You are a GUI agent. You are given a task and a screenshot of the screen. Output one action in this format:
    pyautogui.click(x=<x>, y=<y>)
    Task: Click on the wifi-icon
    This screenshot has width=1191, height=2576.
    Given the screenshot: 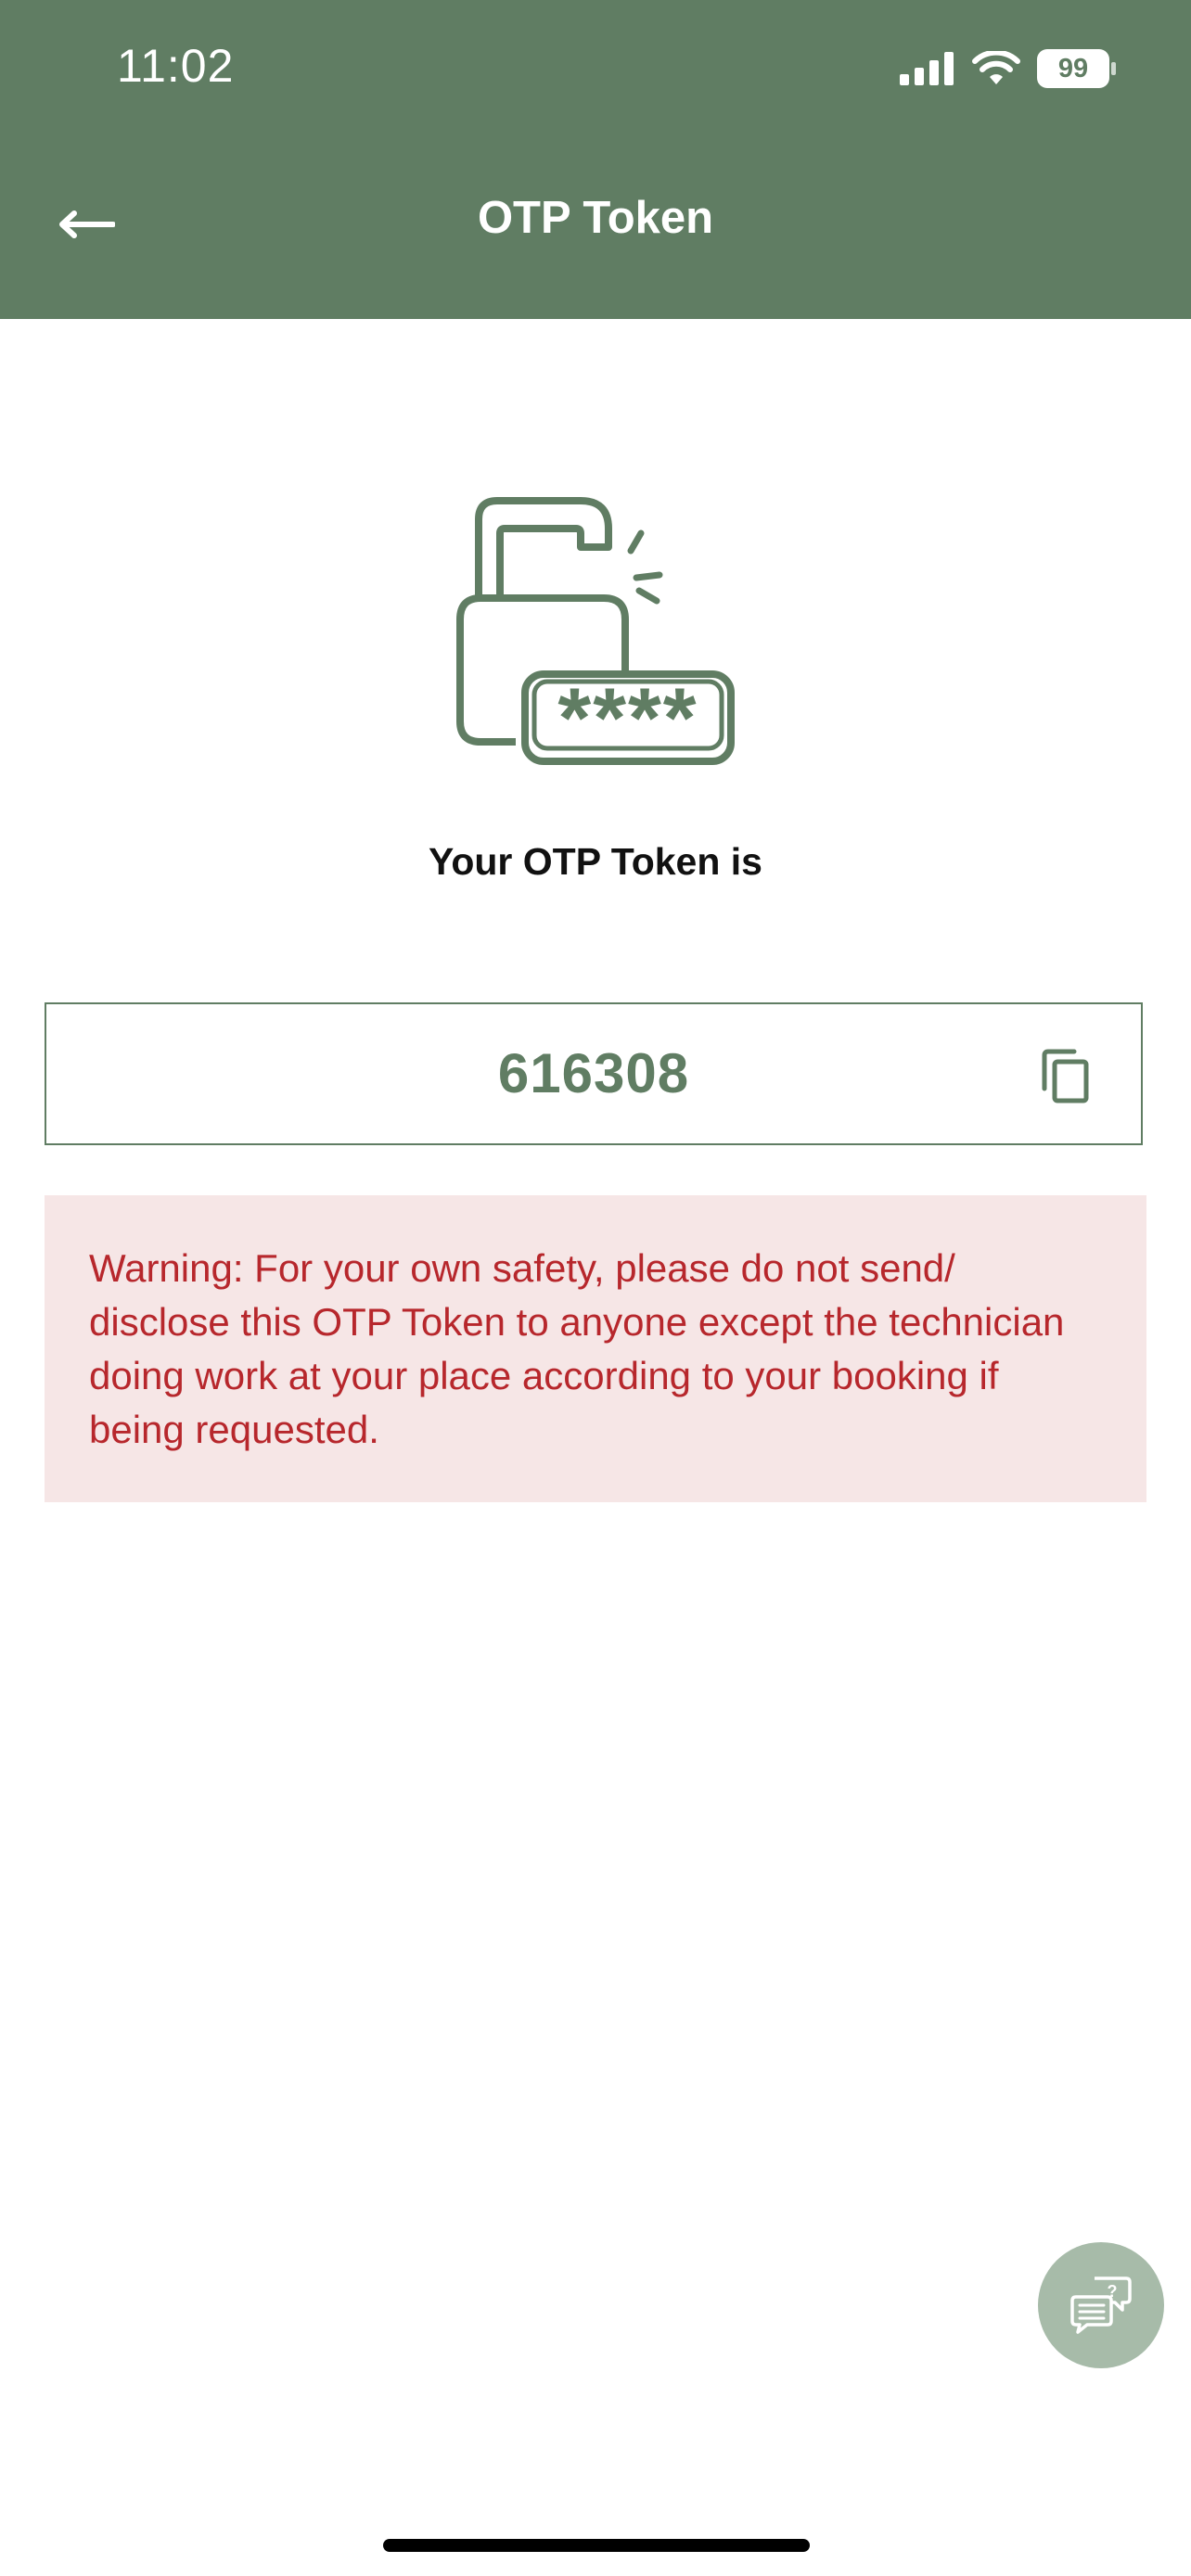 What is the action you would take?
    pyautogui.click(x=996, y=67)
    